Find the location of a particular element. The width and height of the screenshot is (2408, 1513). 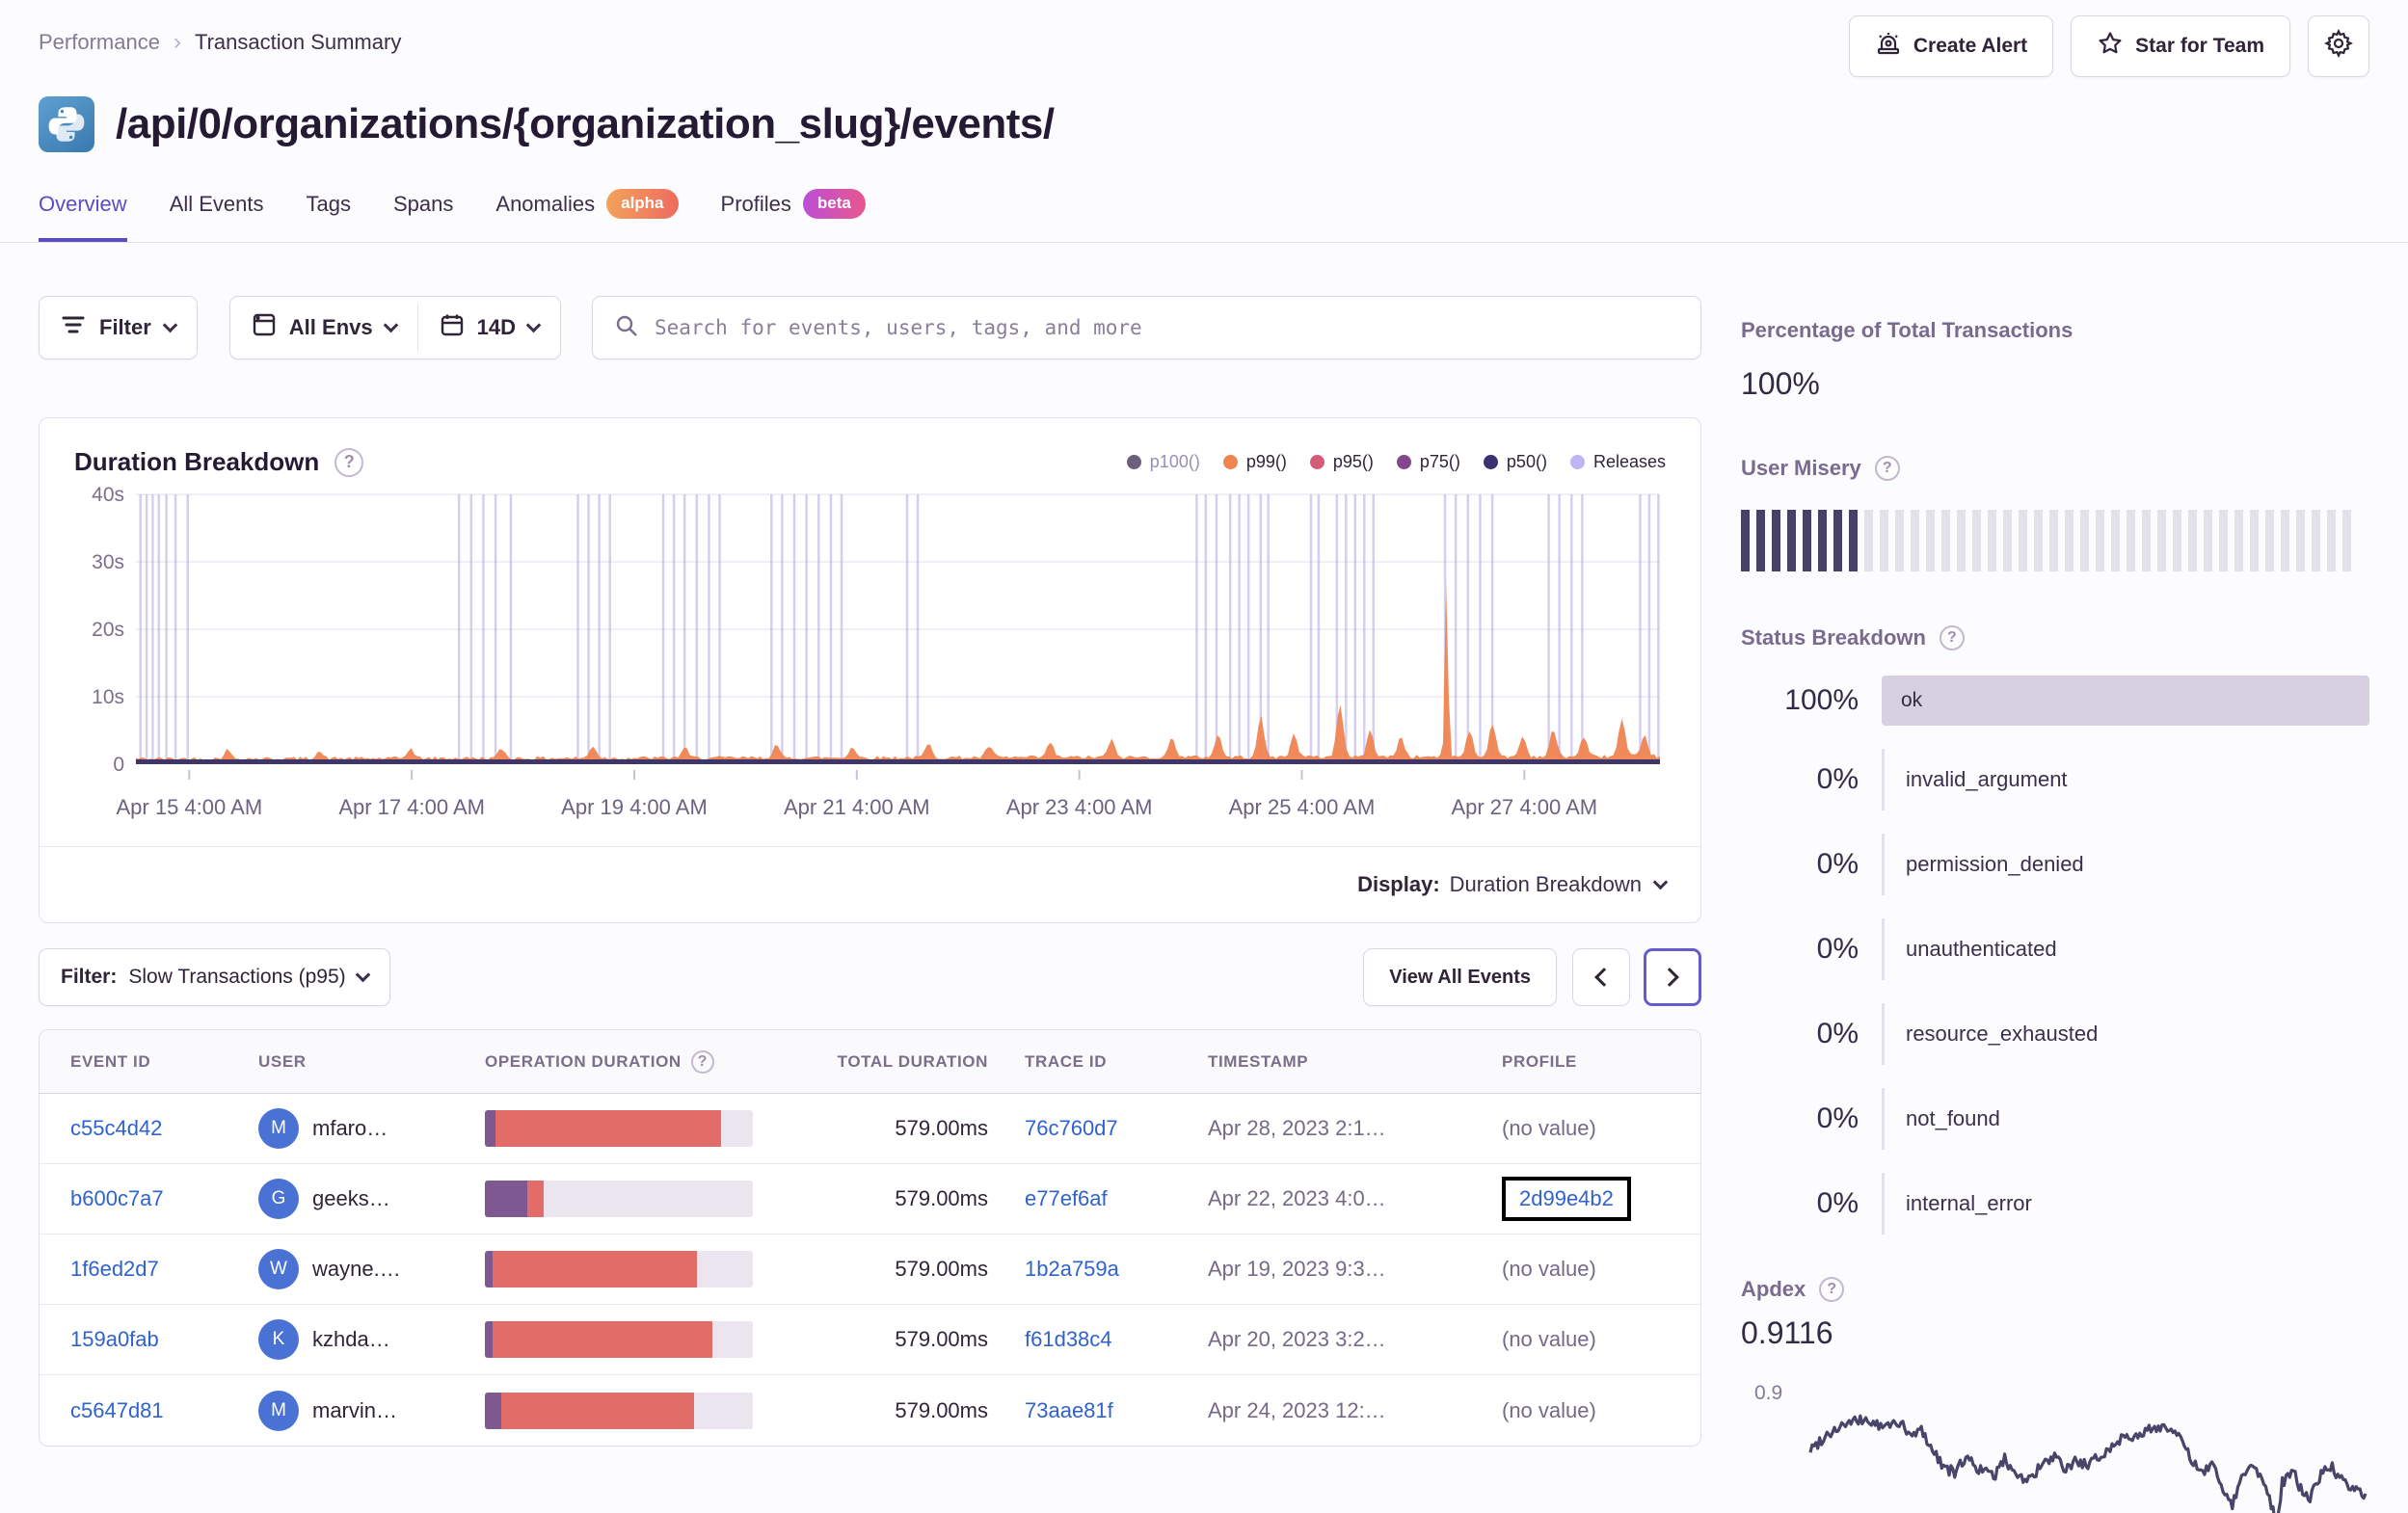

display-selector: Duration Breakdown is located at coordinates (1559, 884).